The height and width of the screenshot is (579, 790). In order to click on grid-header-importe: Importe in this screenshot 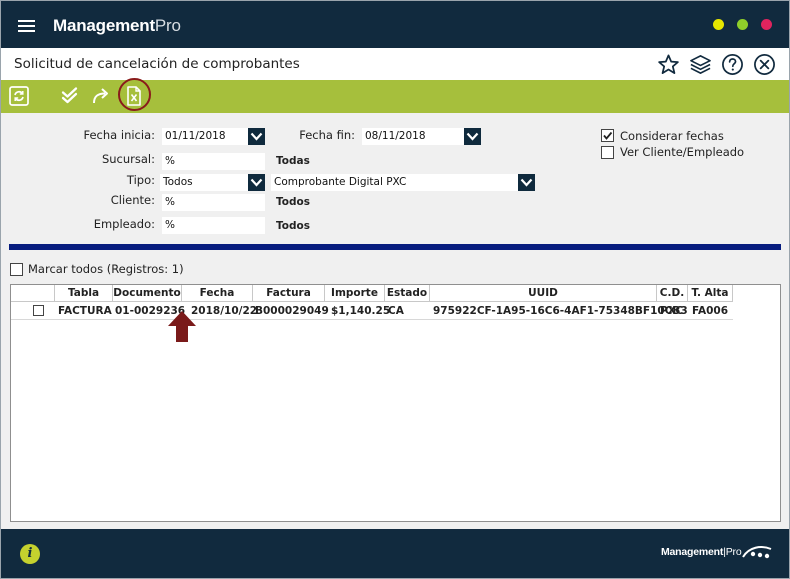, I will do `click(355, 293)`.